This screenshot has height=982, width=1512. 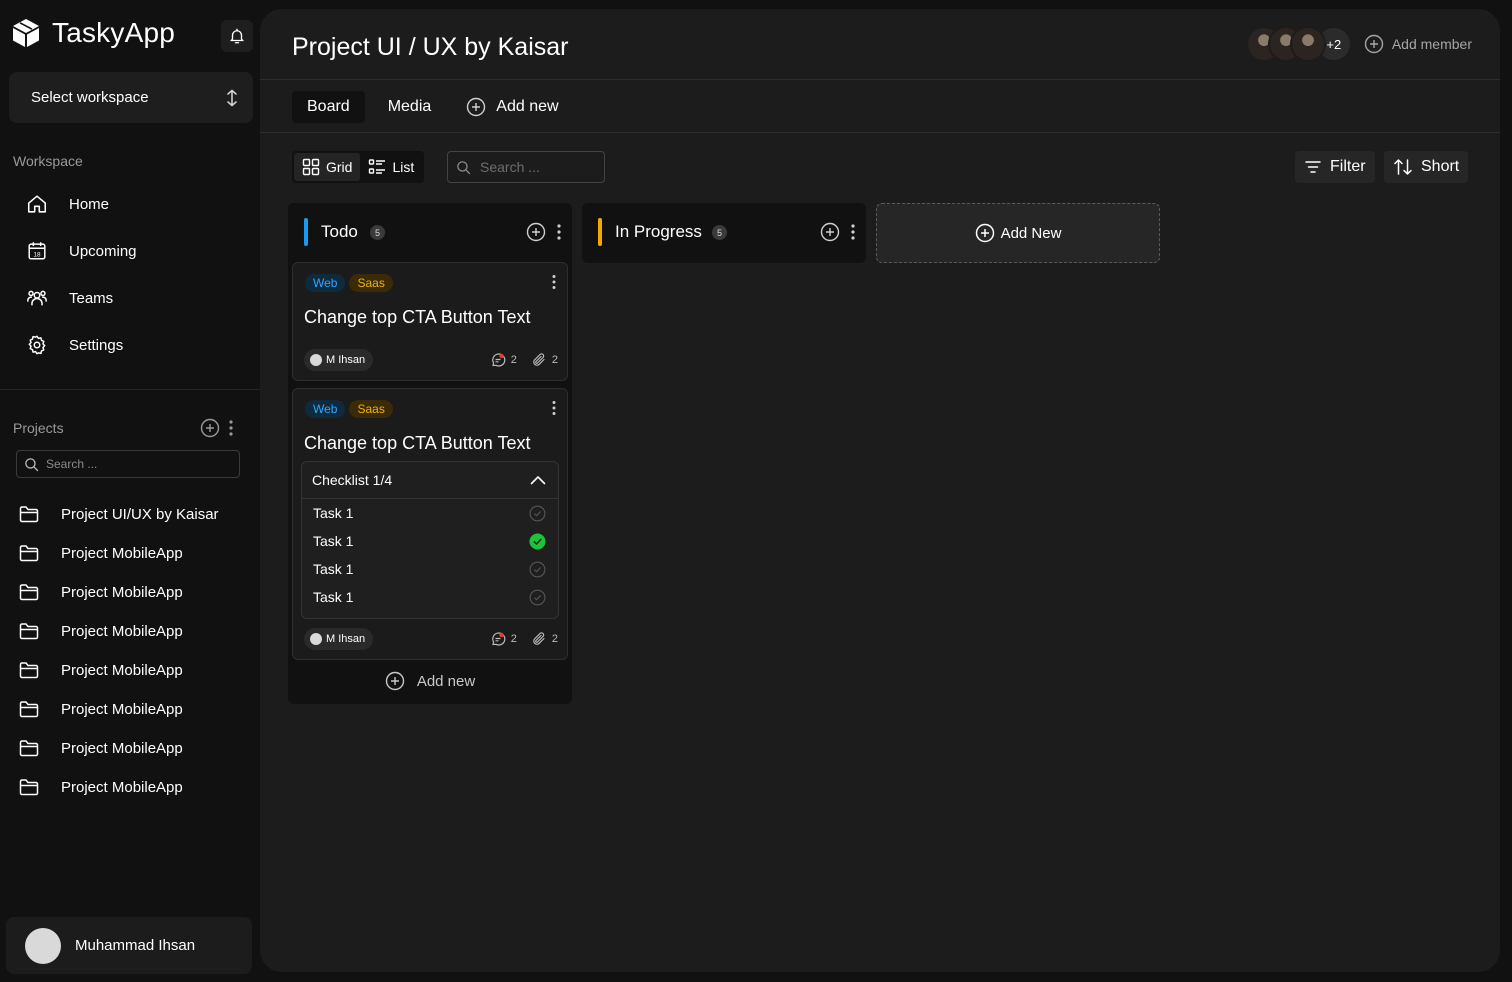 I want to click on projects-section-label: Projects, so click(x=38, y=428).